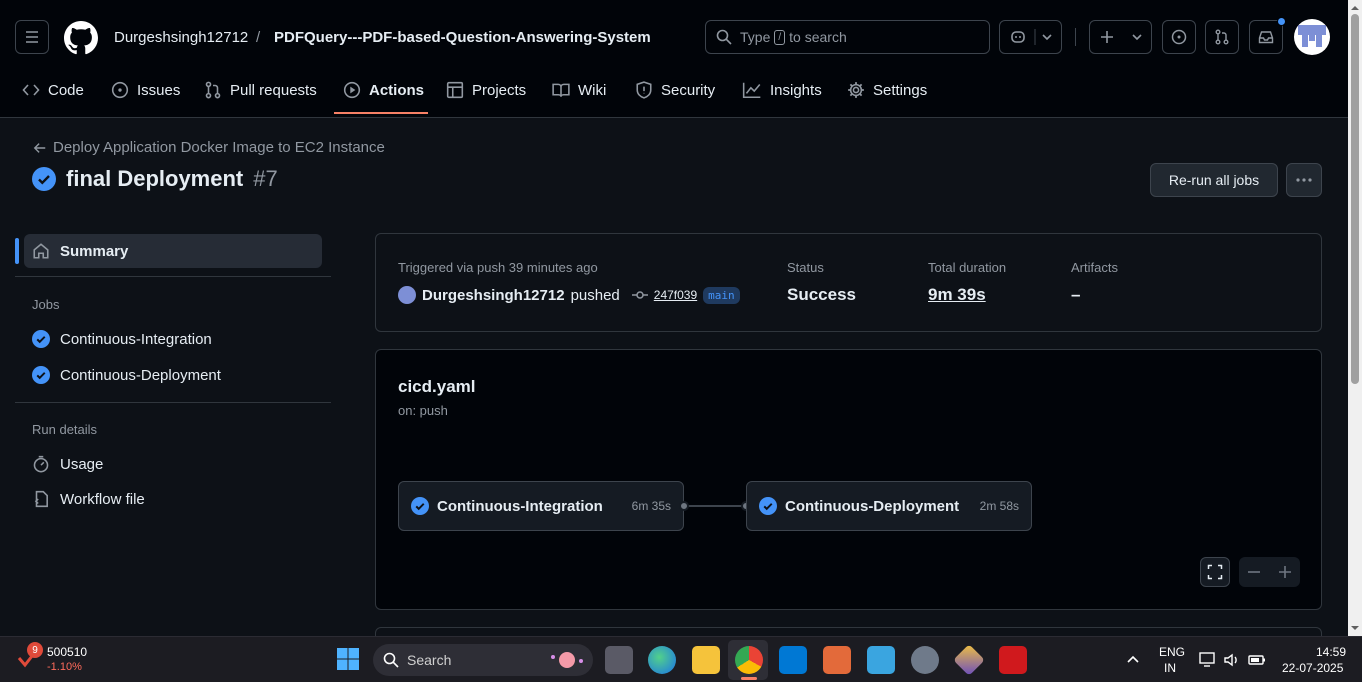 Image resolution: width=1362 pixels, height=682 pixels. Describe the element at coordinates (818, 37) in the screenshot. I see `search-placeholder-suffix: to search` at that location.